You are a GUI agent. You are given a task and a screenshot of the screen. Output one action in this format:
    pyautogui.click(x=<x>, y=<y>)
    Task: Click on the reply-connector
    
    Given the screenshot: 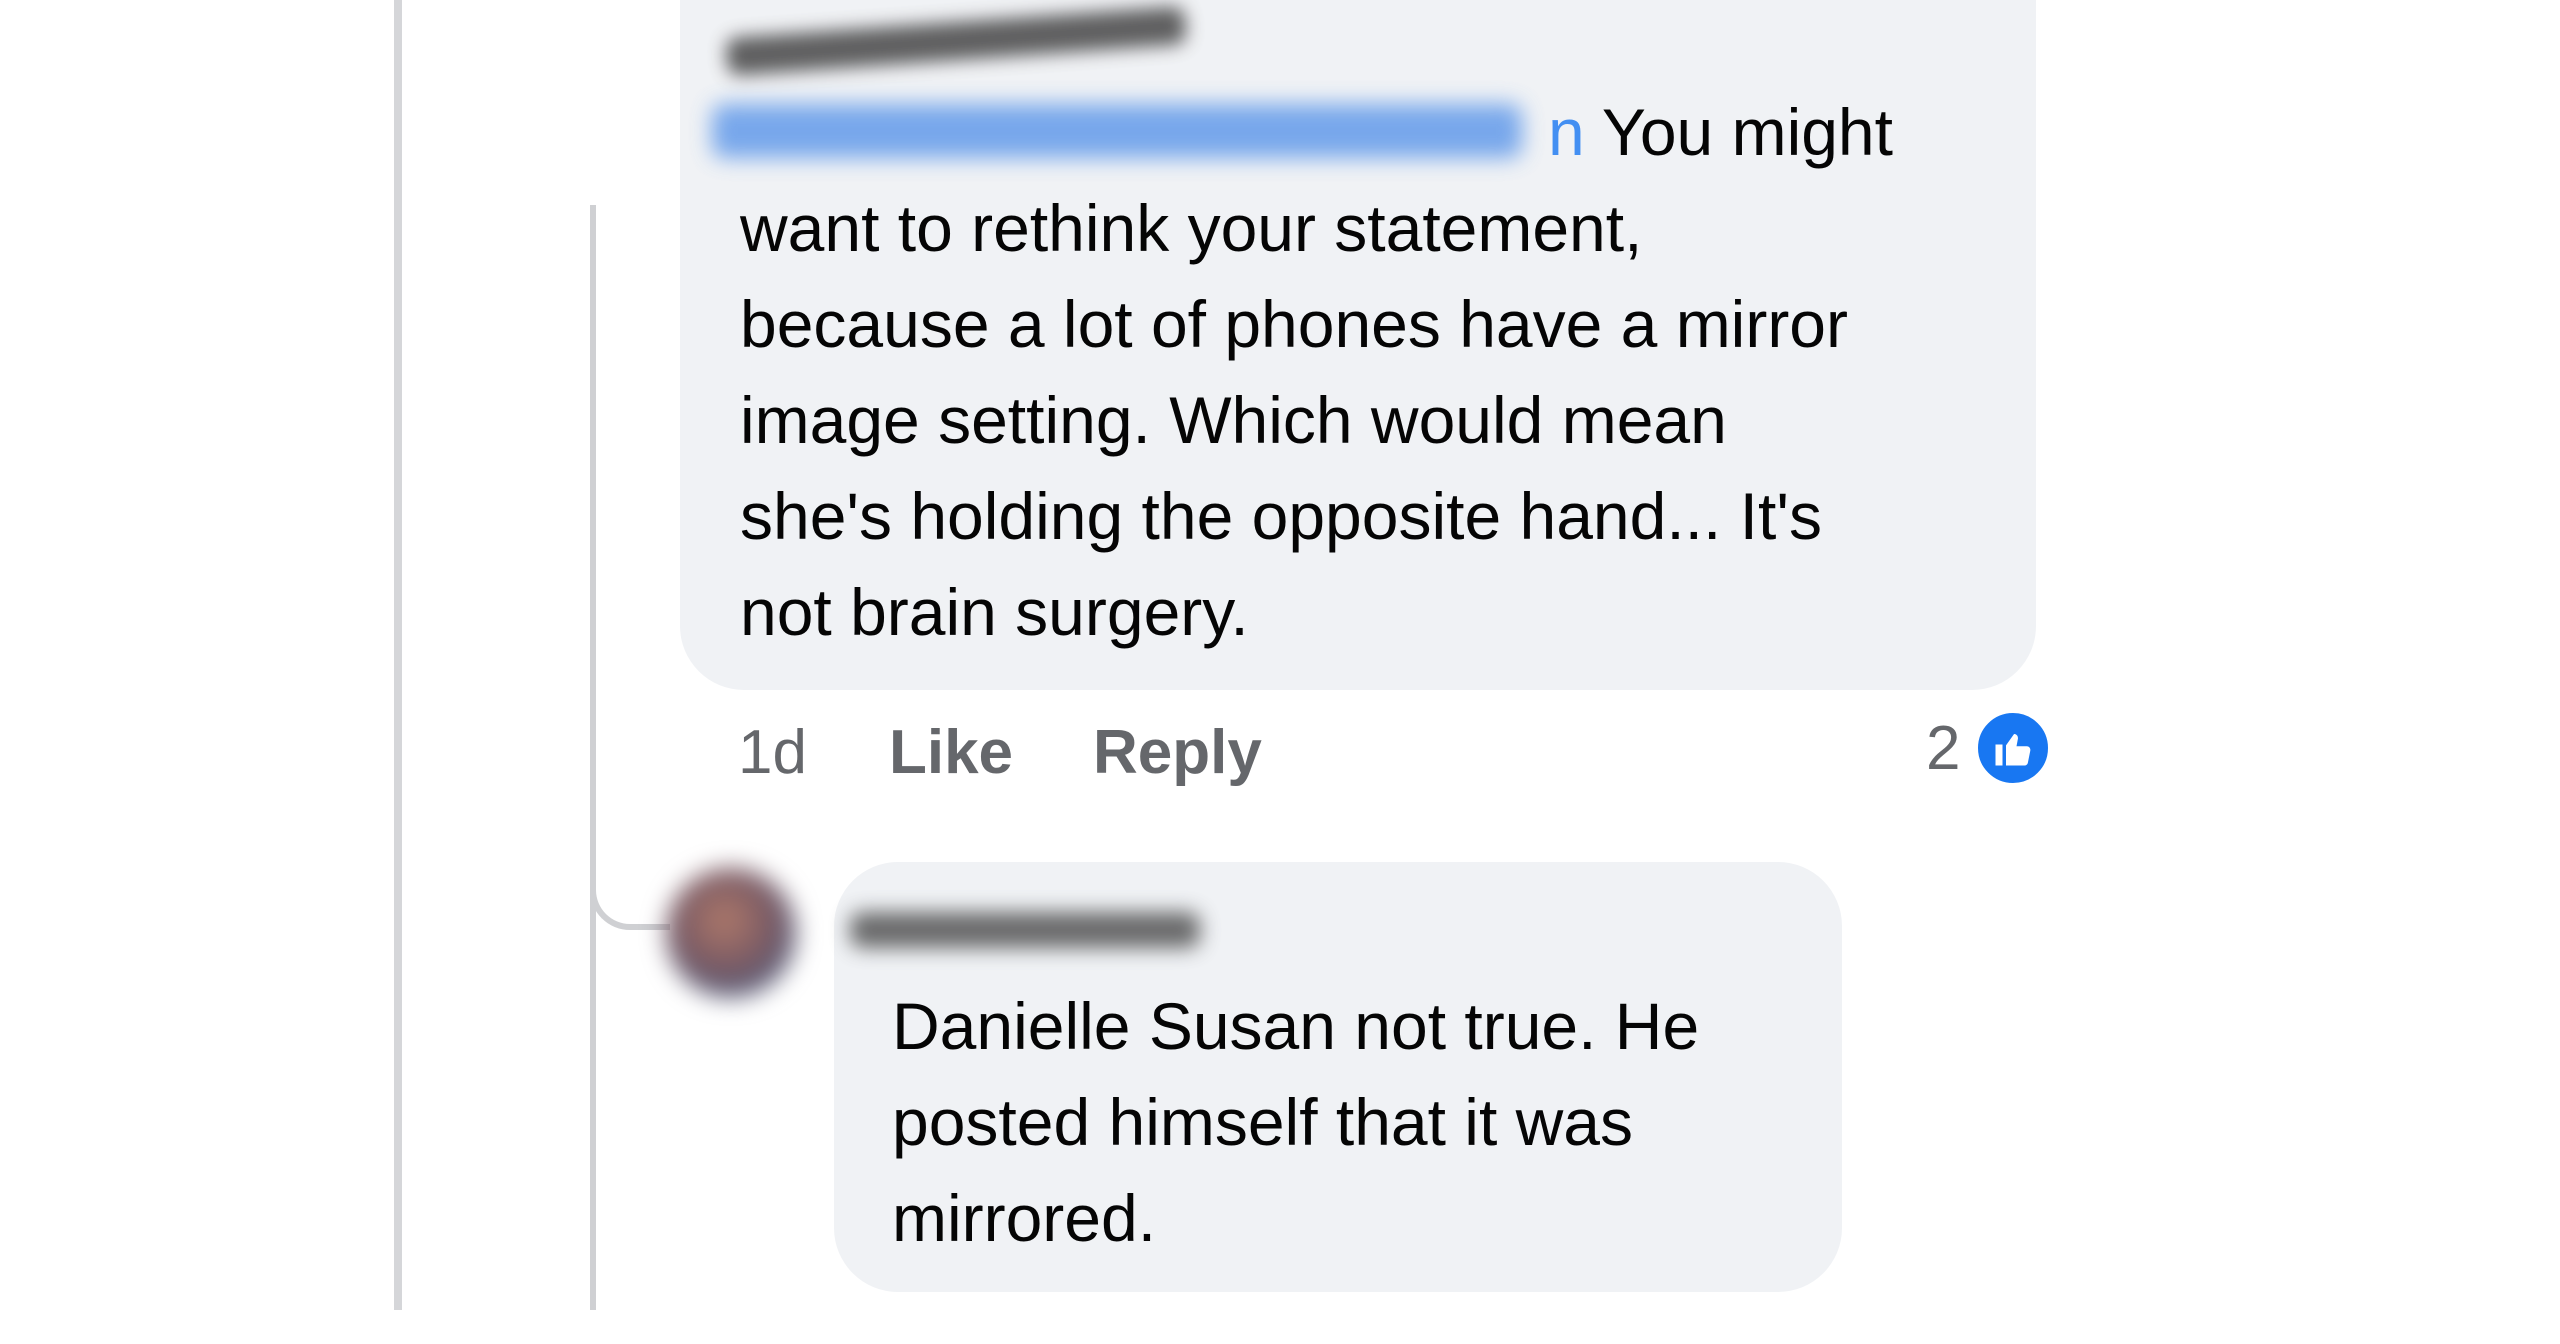 What is the action you would take?
    pyautogui.click(x=630, y=900)
    